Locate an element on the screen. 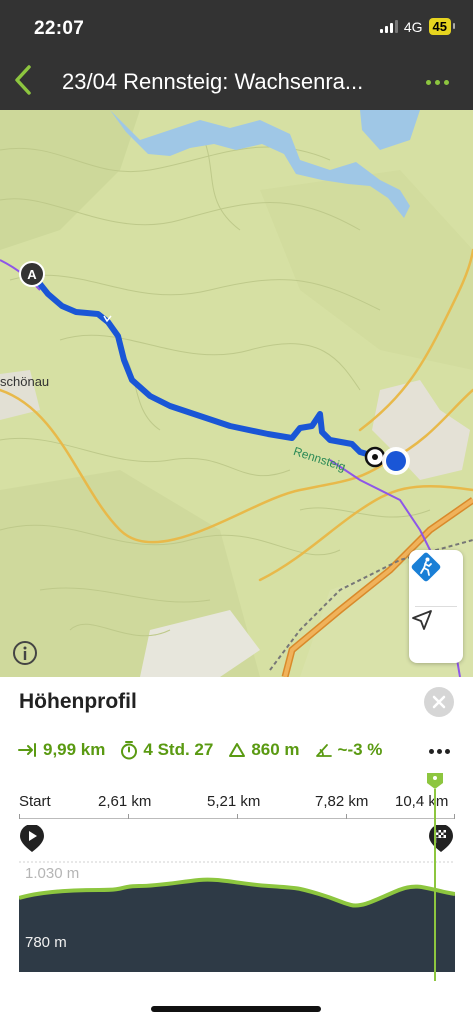  axis-label-start: Start is located at coordinates (35, 801).